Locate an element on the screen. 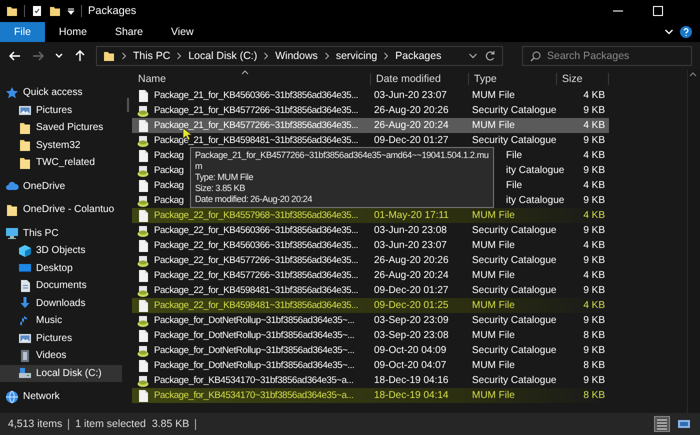  item-count: 4,513 items is located at coordinates (35, 424).